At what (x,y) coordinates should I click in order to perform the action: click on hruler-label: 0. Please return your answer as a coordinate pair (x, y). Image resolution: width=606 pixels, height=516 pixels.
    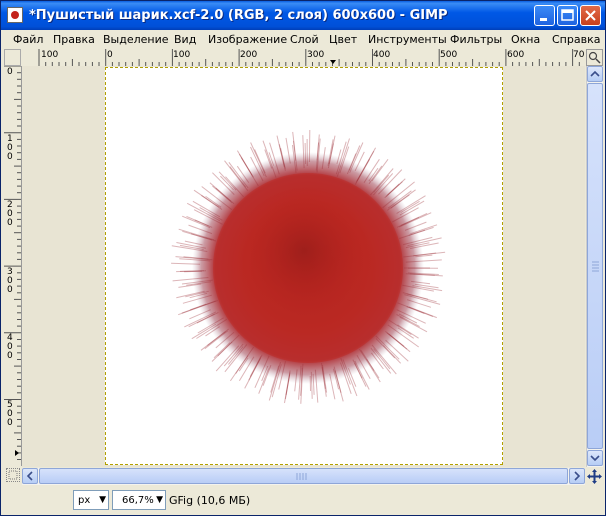
    Looking at the image, I should click on (110, 55).